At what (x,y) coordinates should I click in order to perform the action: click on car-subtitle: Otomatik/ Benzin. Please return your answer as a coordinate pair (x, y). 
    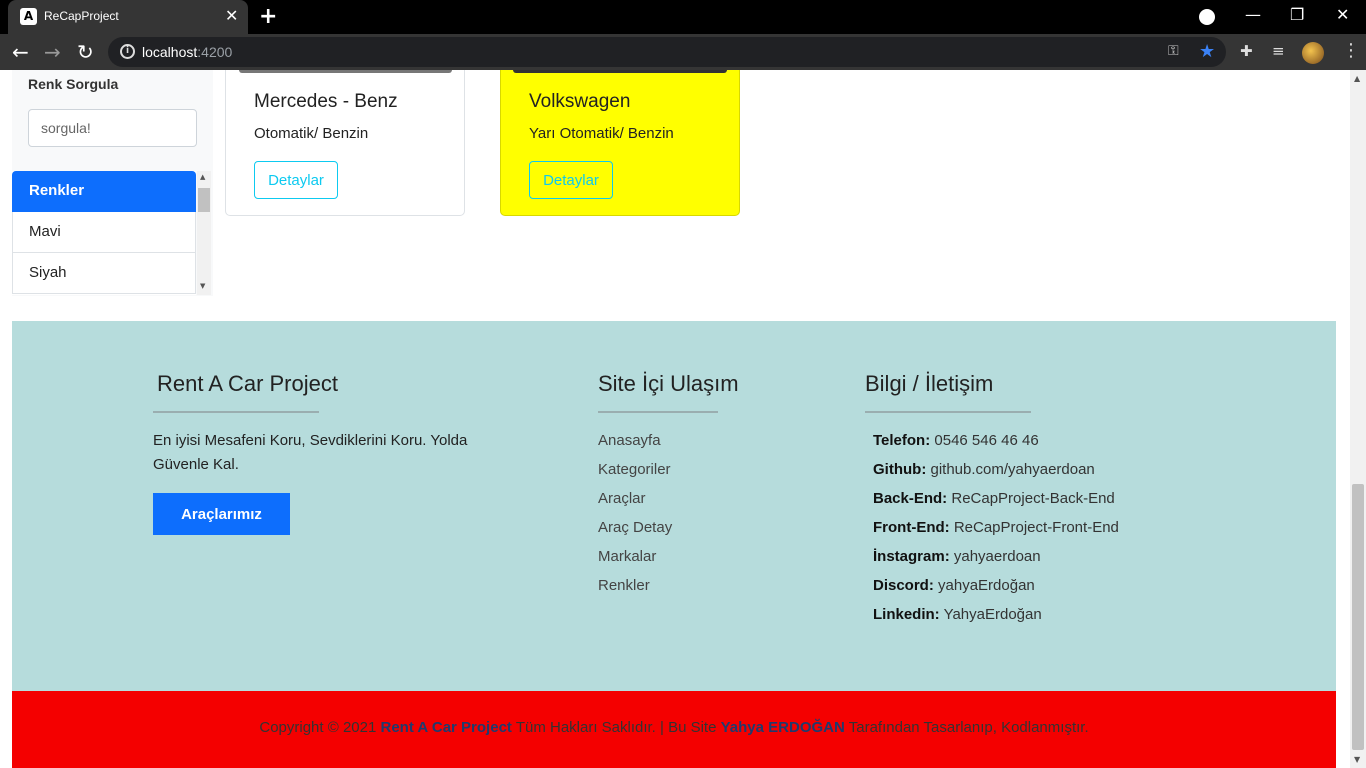
    Looking at the image, I should click on (311, 133).